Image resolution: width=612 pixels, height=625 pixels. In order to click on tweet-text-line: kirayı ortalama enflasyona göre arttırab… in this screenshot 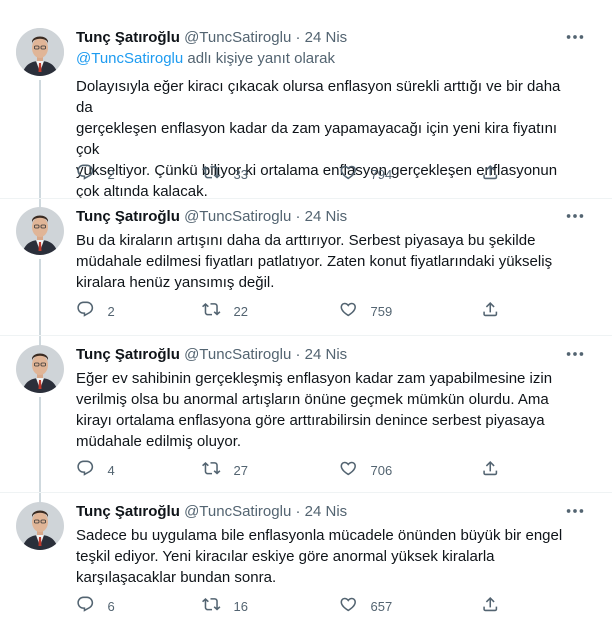, I will do `click(310, 420)`.